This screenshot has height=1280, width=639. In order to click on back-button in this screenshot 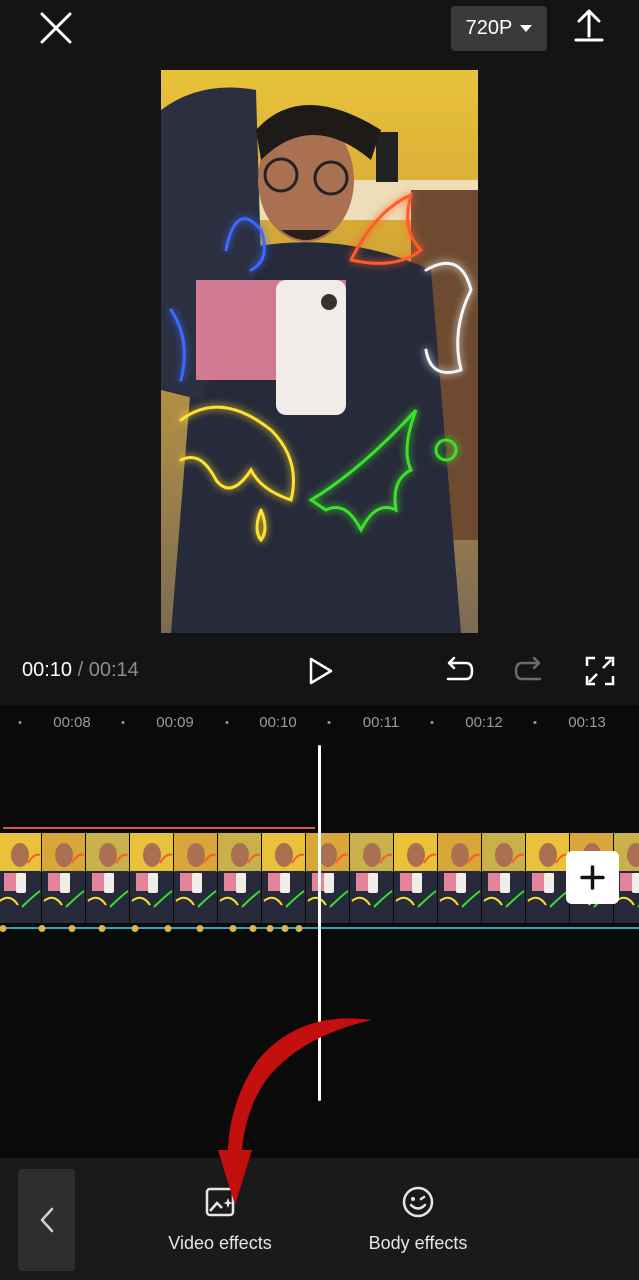, I will do `click(46, 1220)`.